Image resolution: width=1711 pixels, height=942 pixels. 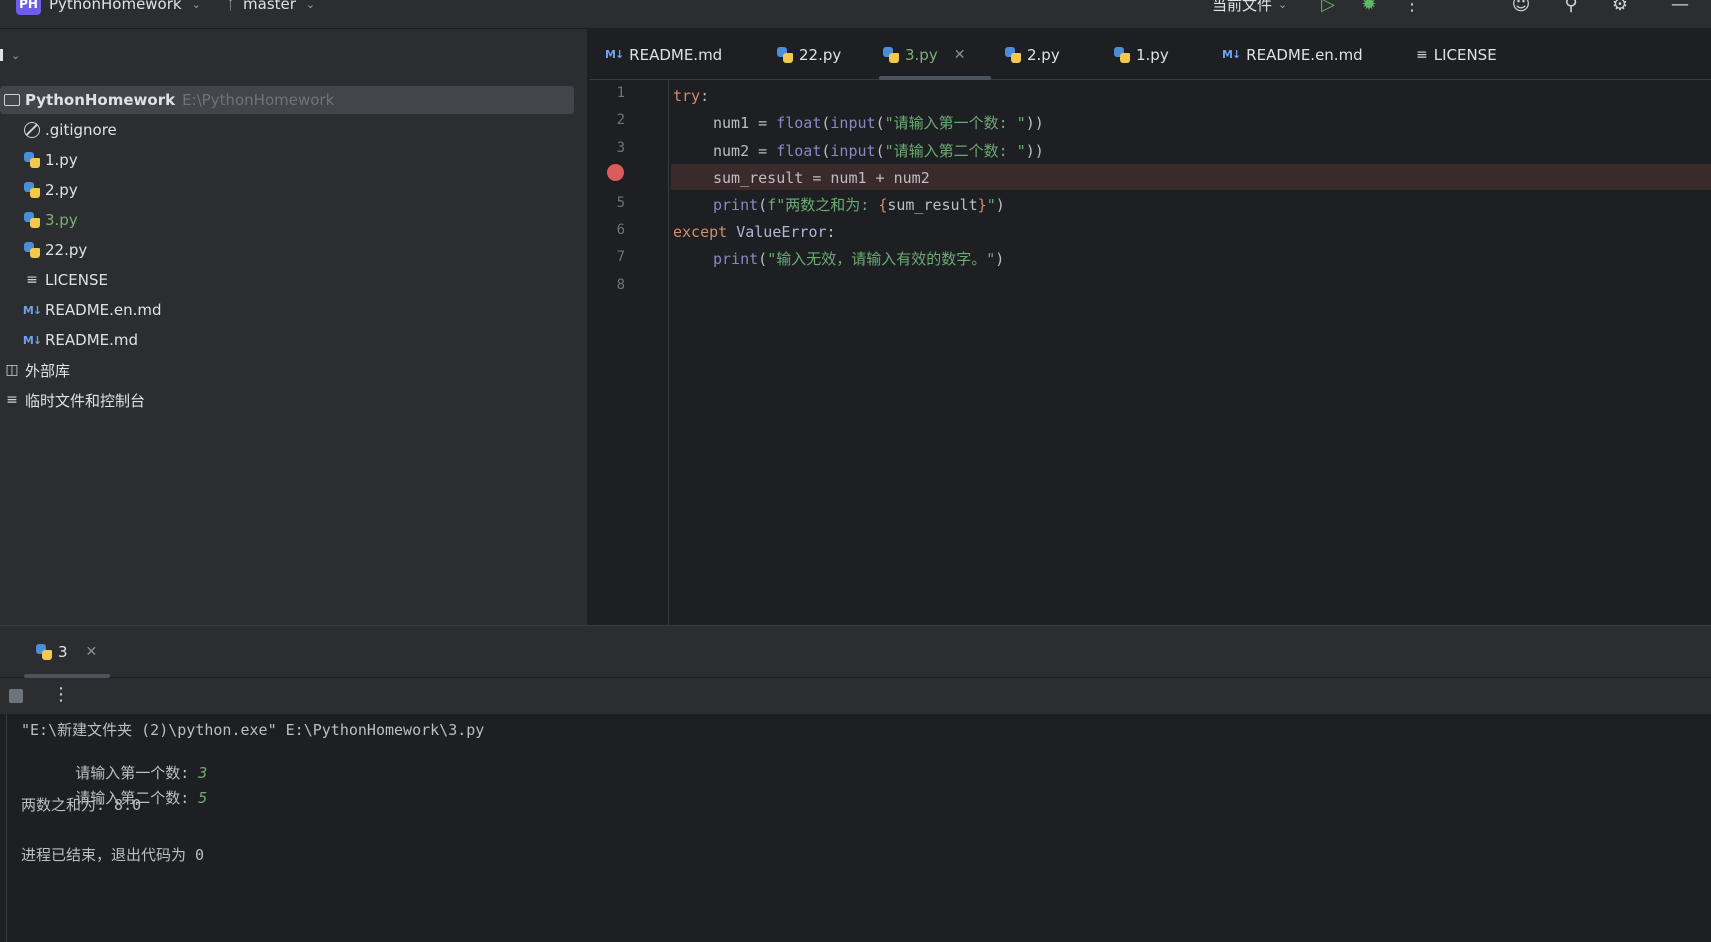 I want to click on code-line-4: sum_result = num1 + num2, so click(x=821, y=177).